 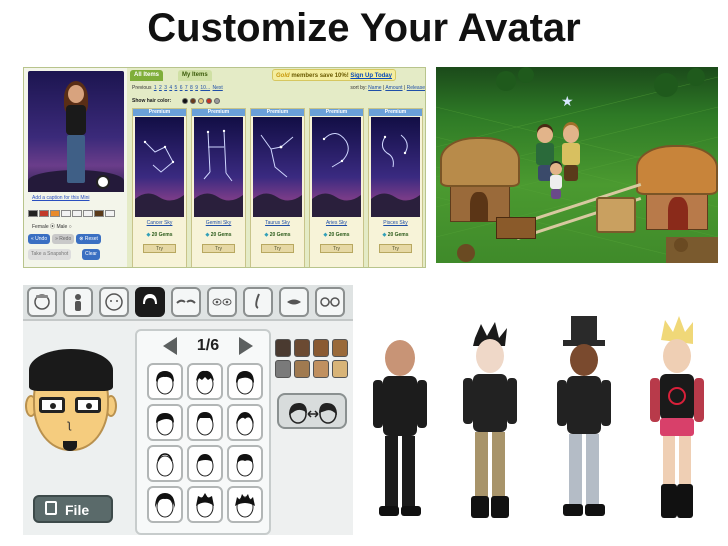 I want to click on sort-amount-link: Amount, so click(x=393, y=88).